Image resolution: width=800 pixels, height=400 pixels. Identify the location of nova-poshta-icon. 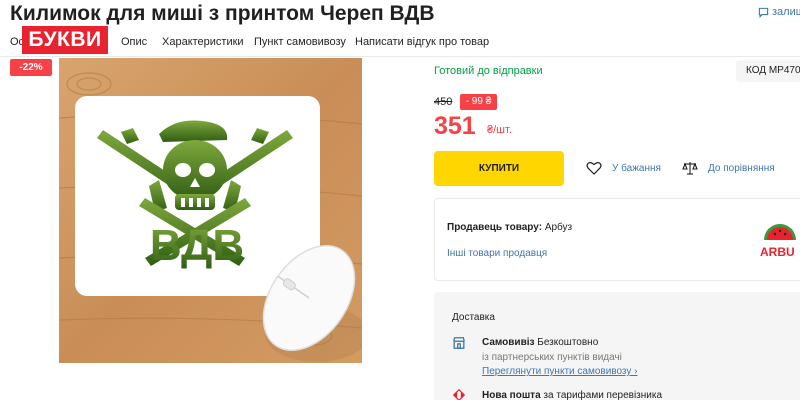
(459, 394).